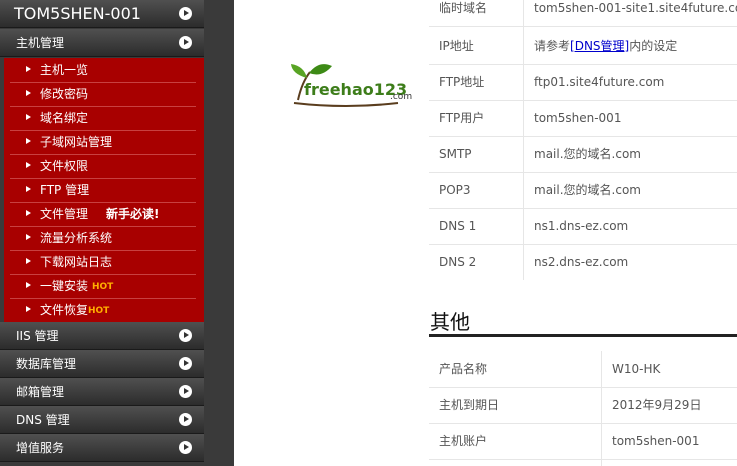 The width and height of the screenshot is (737, 466). I want to click on table-row: DNS 1 ns1.dns-ez.com, so click(583, 226).